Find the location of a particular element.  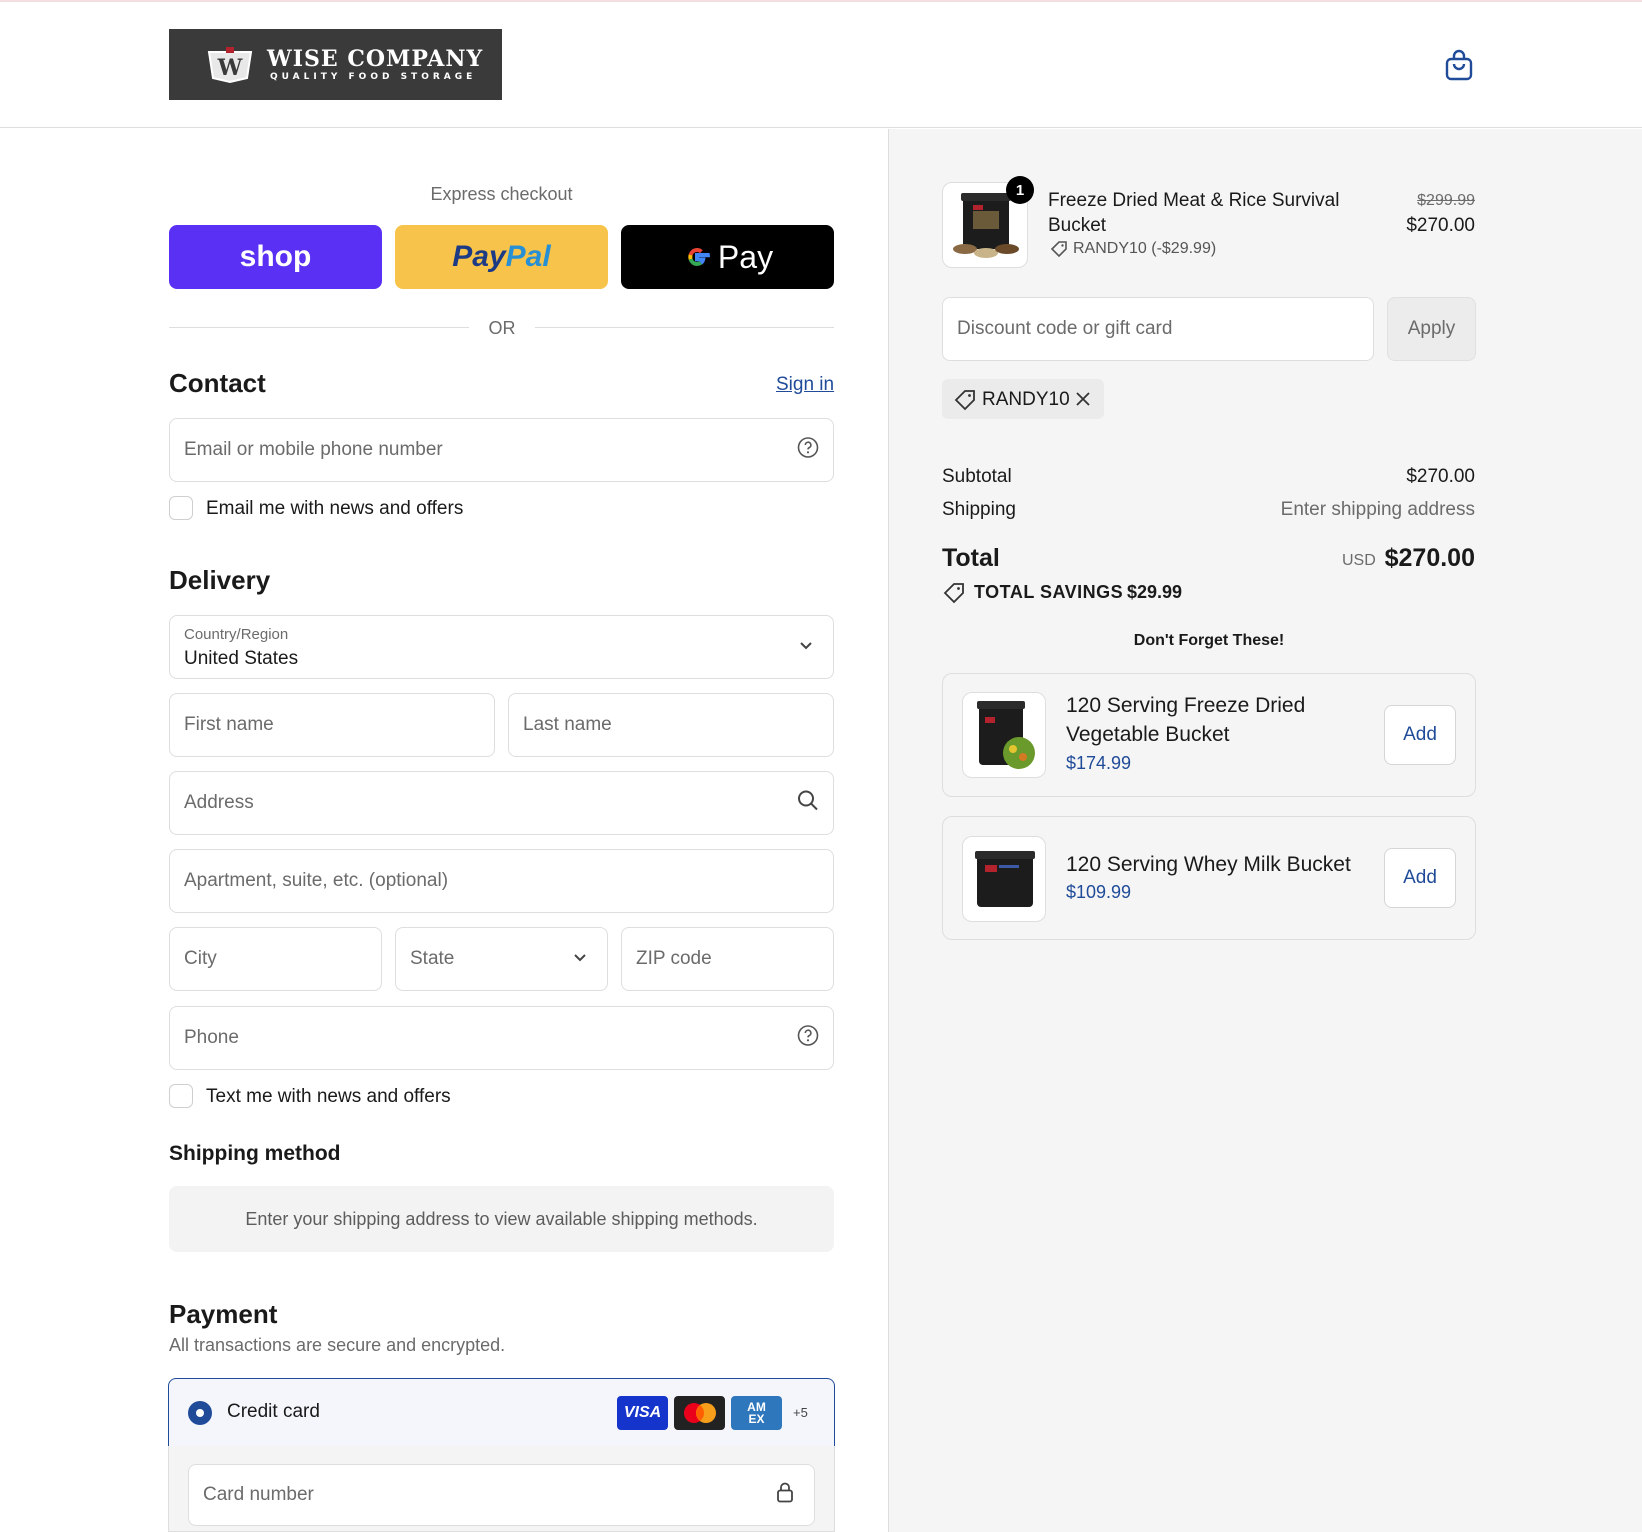

or-divider: OR is located at coordinates (502, 328).